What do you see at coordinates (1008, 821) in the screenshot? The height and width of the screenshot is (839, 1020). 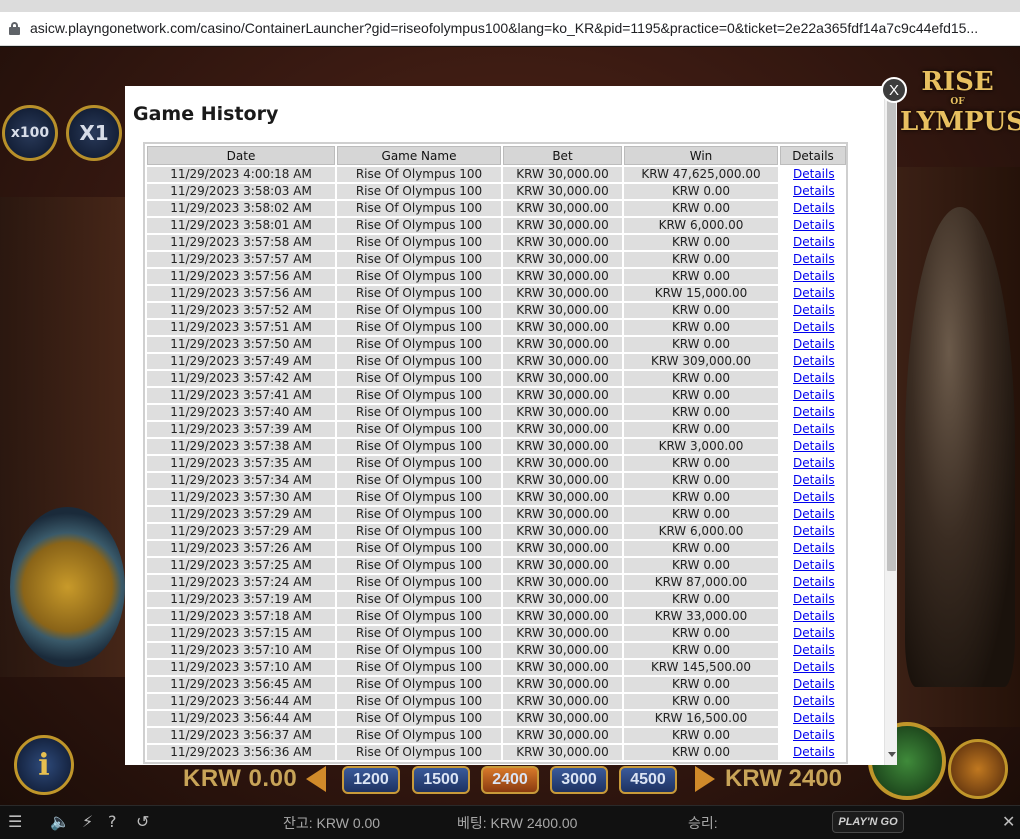 I see `close-game-icon: ✕` at bounding box center [1008, 821].